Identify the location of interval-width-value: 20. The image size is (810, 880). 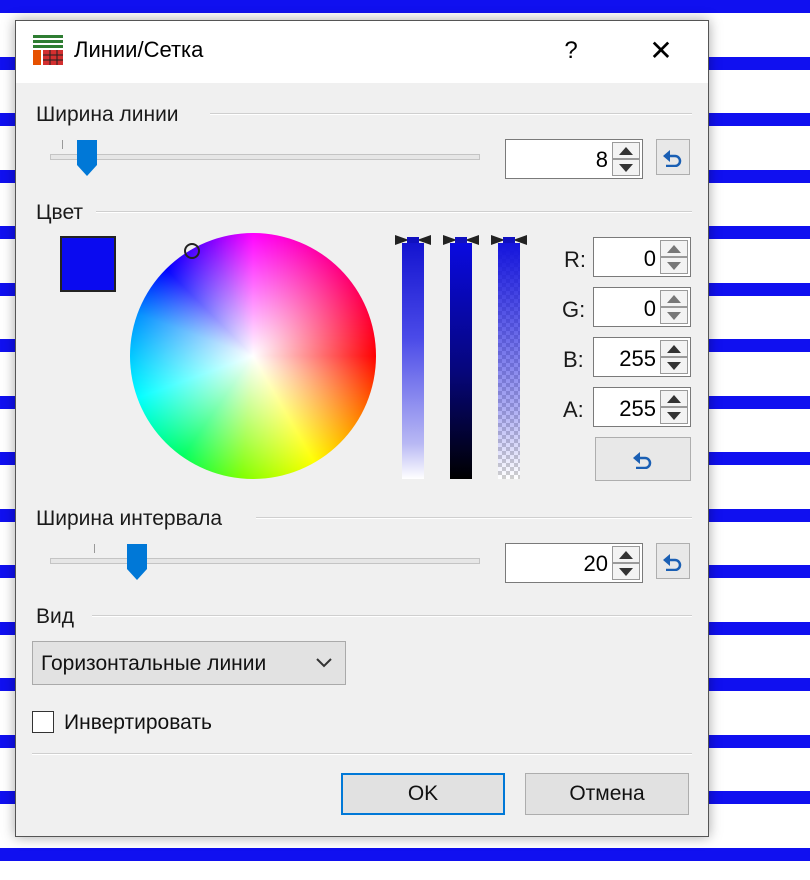
(595, 563).